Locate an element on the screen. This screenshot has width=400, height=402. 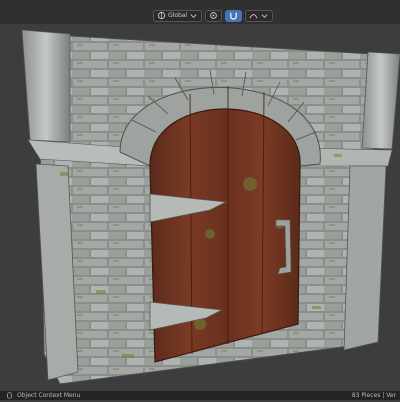
orientation-label: Global is located at coordinates (178, 15).